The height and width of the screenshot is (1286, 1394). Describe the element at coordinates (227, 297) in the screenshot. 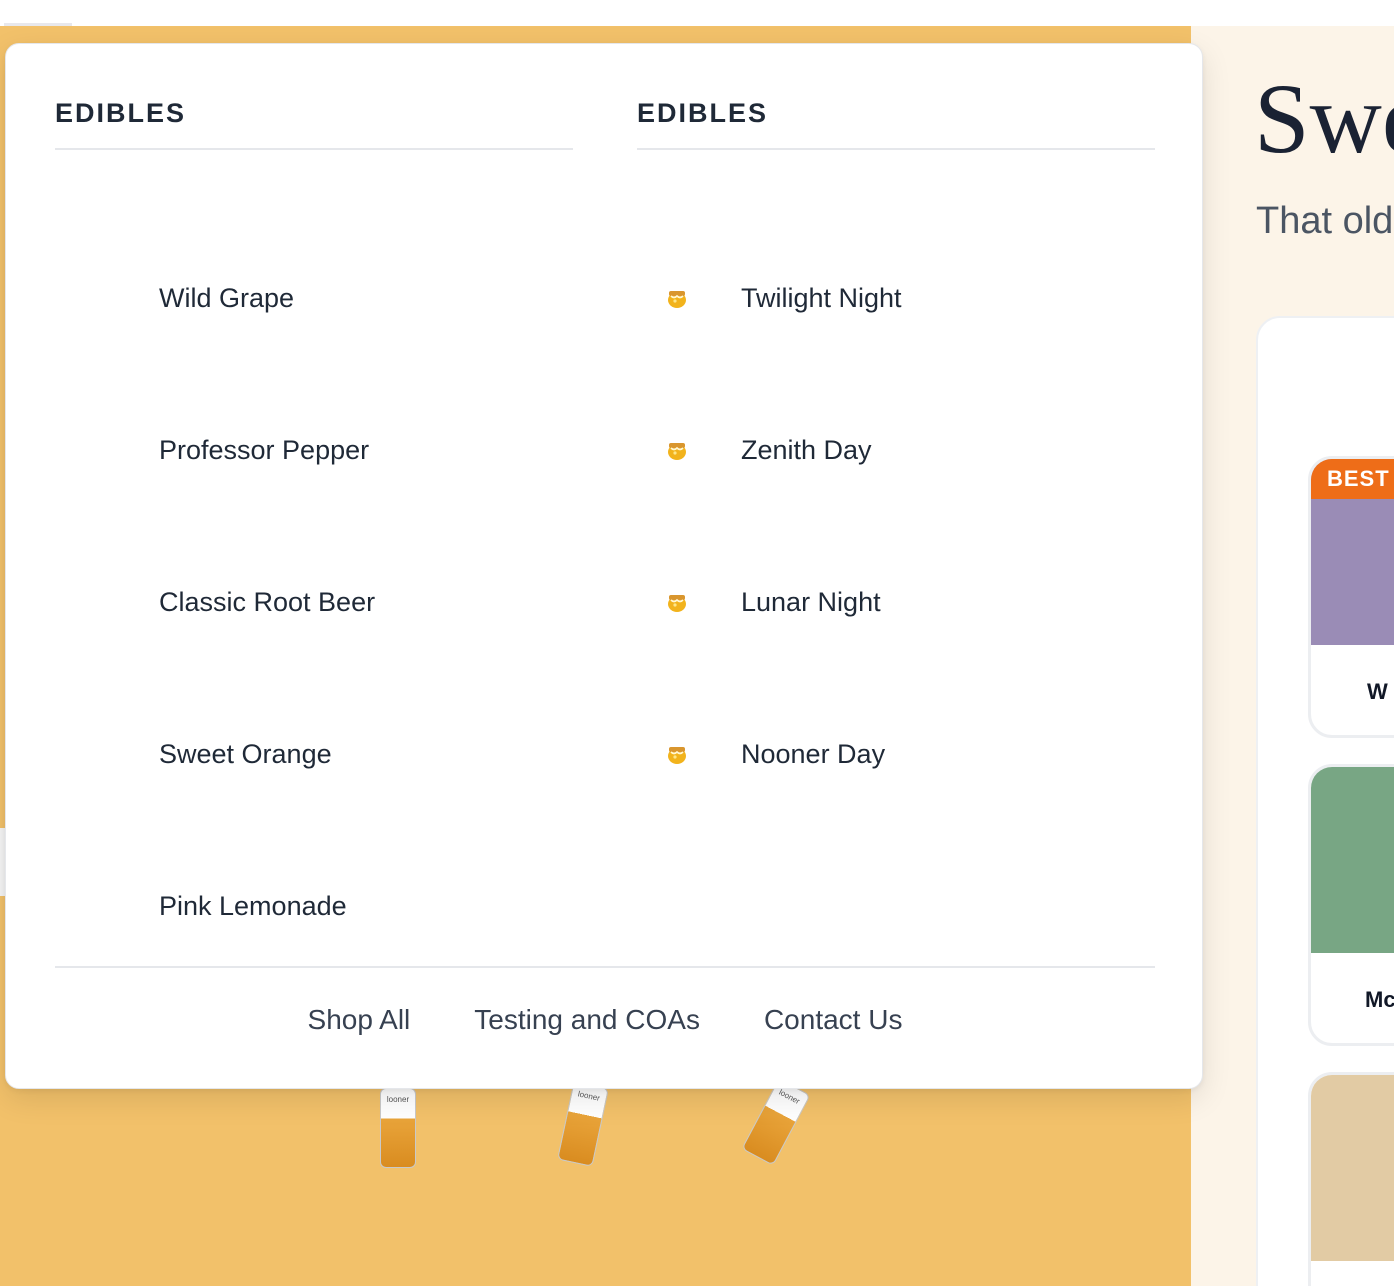

I see `menu-item-label: Wild Grape` at that location.